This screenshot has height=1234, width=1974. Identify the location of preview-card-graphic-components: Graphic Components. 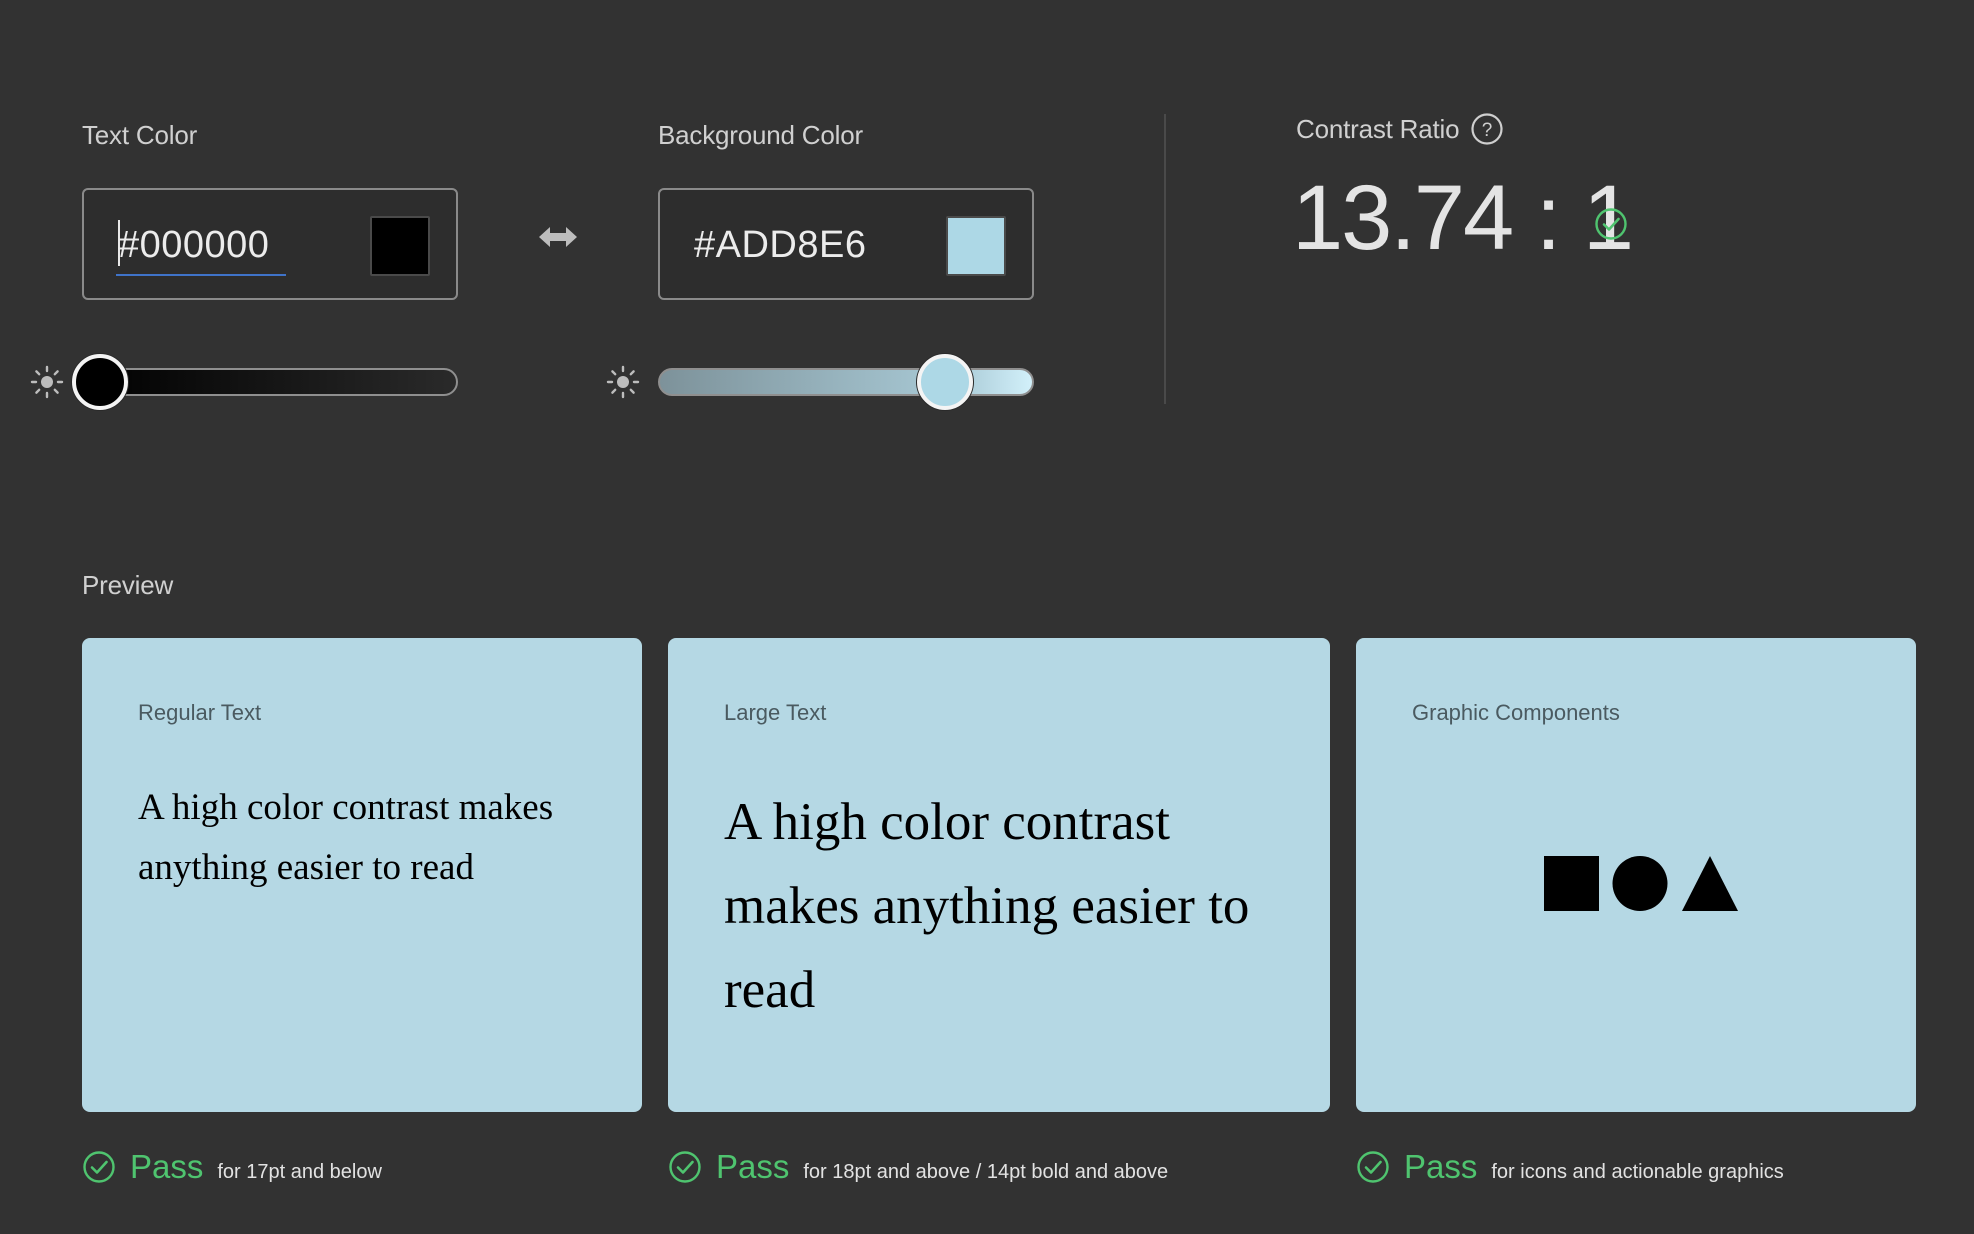
(1636, 875).